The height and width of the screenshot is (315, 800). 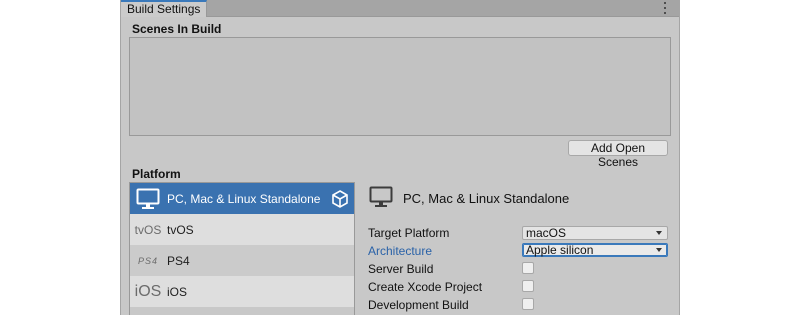 What do you see at coordinates (178, 260) in the screenshot?
I see `platform-item-label: PS4` at bounding box center [178, 260].